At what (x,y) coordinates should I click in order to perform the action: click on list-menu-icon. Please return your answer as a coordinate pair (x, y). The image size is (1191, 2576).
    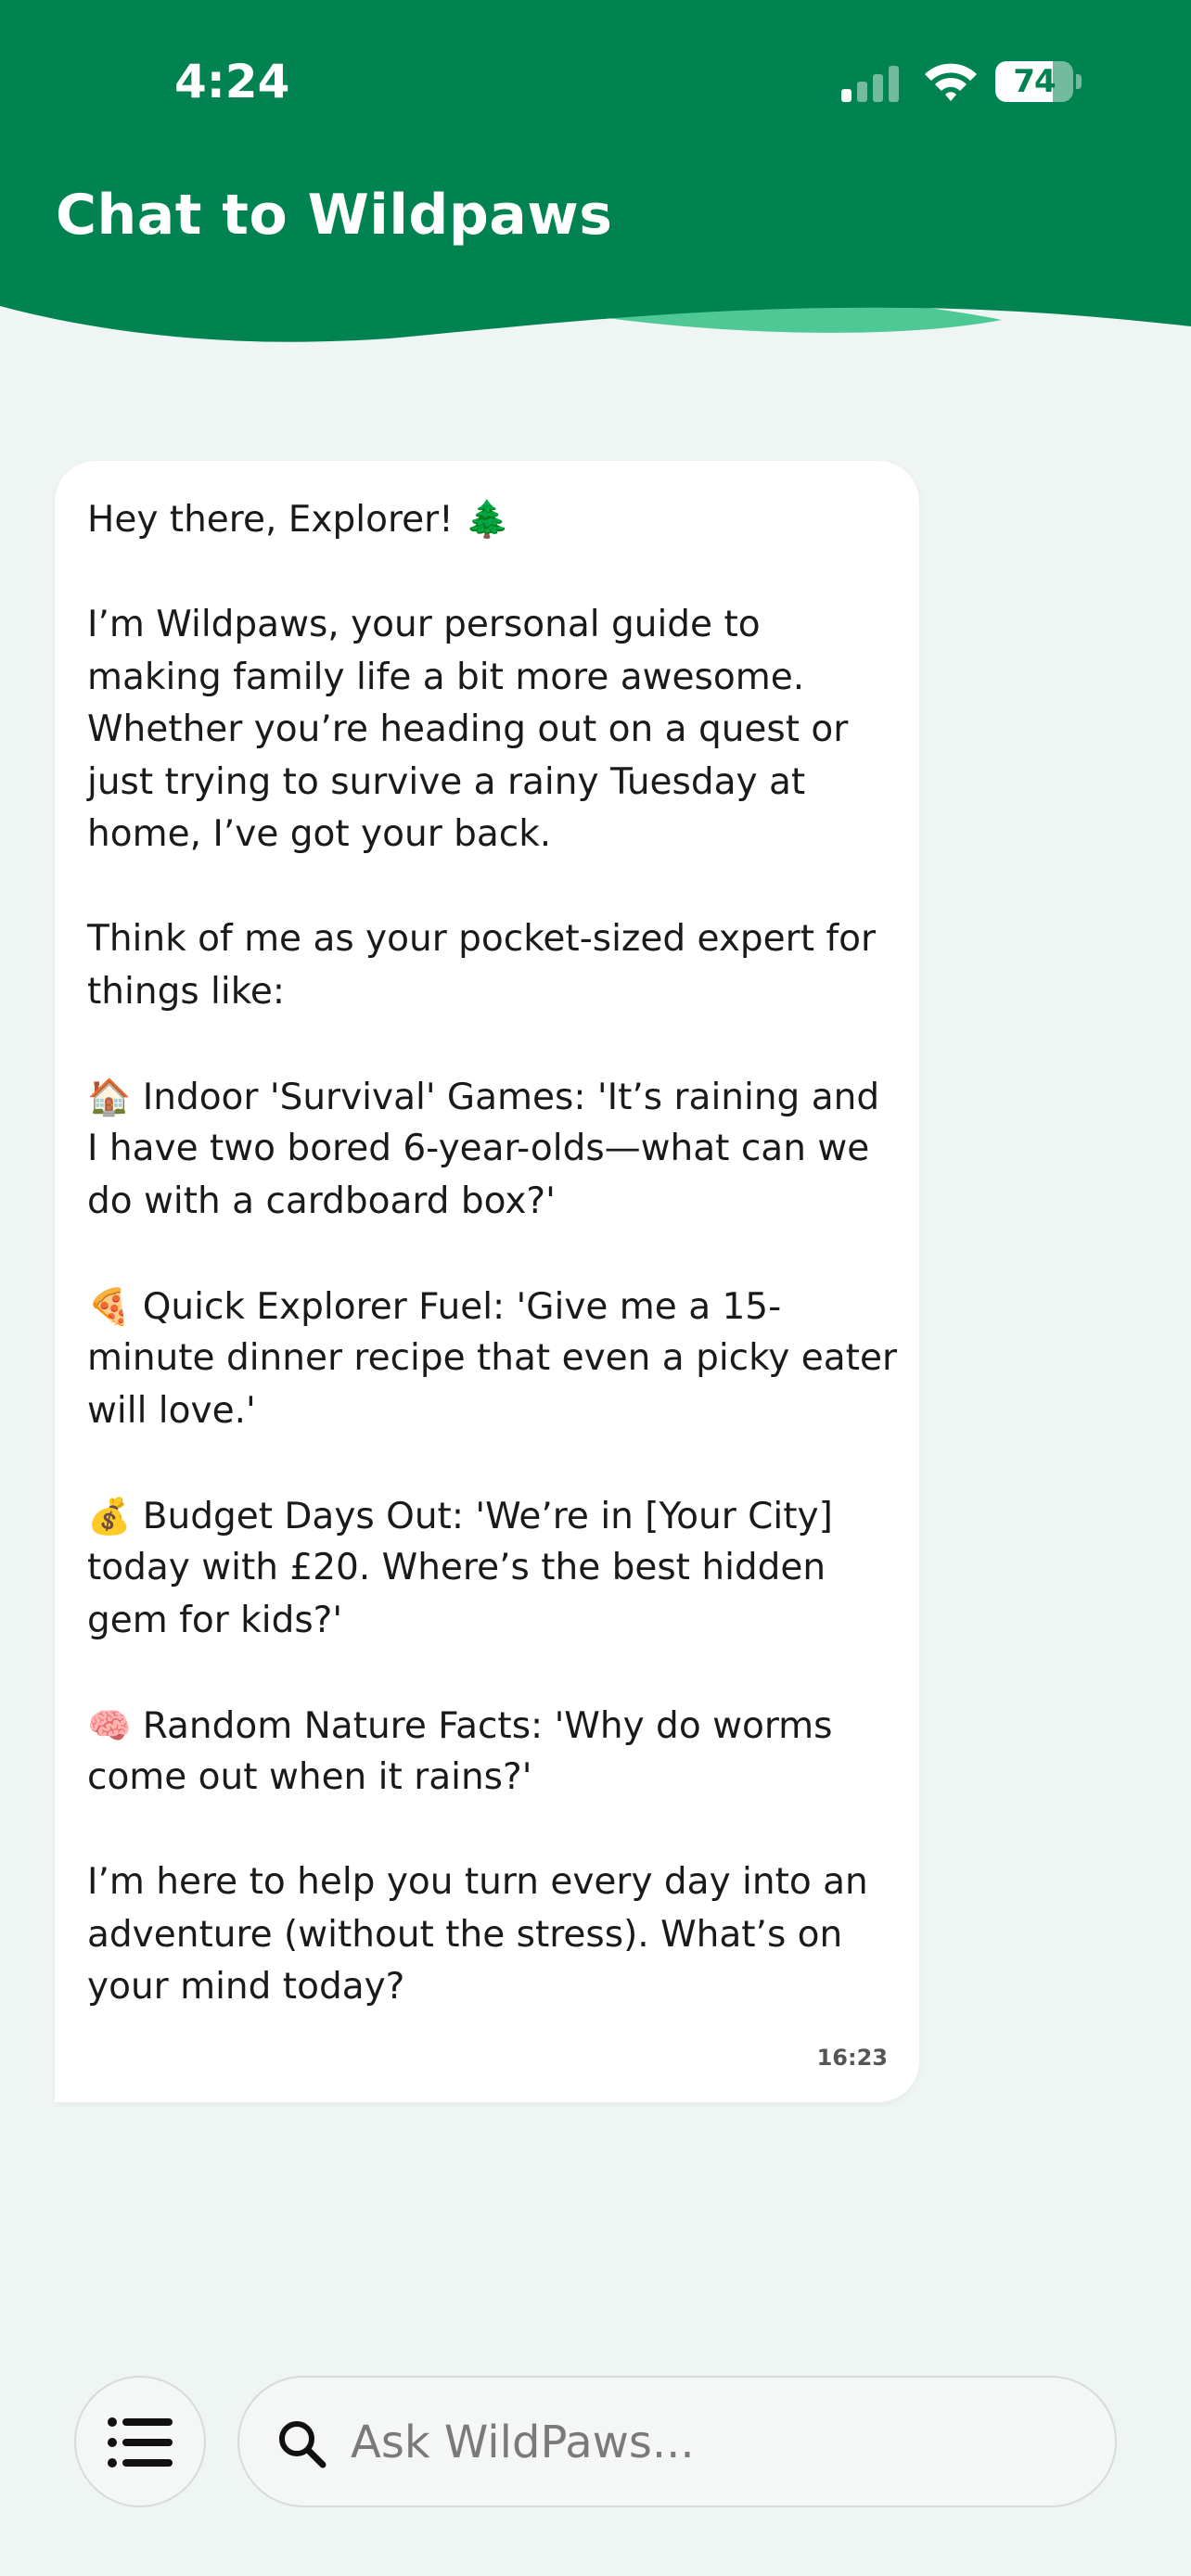
    Looking at the image, I should click on (140, 2442).